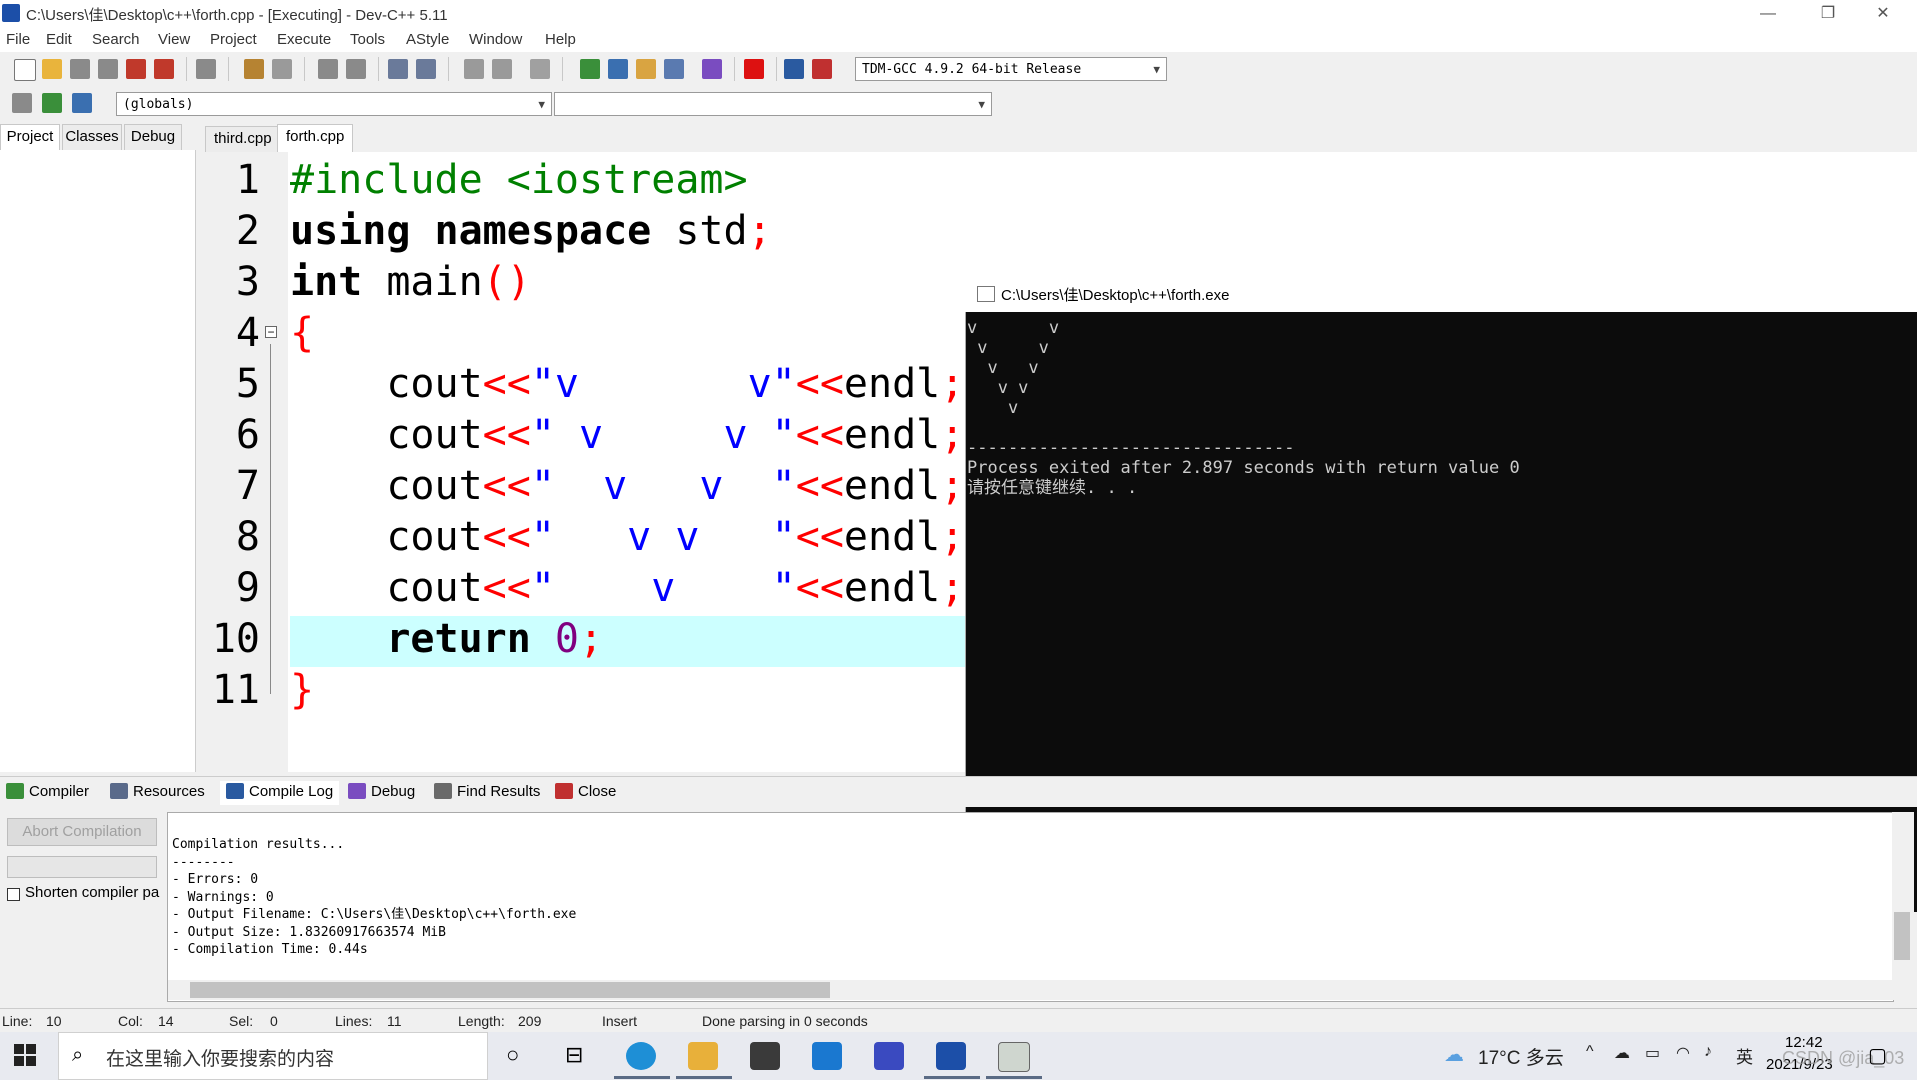 This screenshot has width=1917, height=1080. I want to click on ime-indicator: 英, so click(1744, 1055).